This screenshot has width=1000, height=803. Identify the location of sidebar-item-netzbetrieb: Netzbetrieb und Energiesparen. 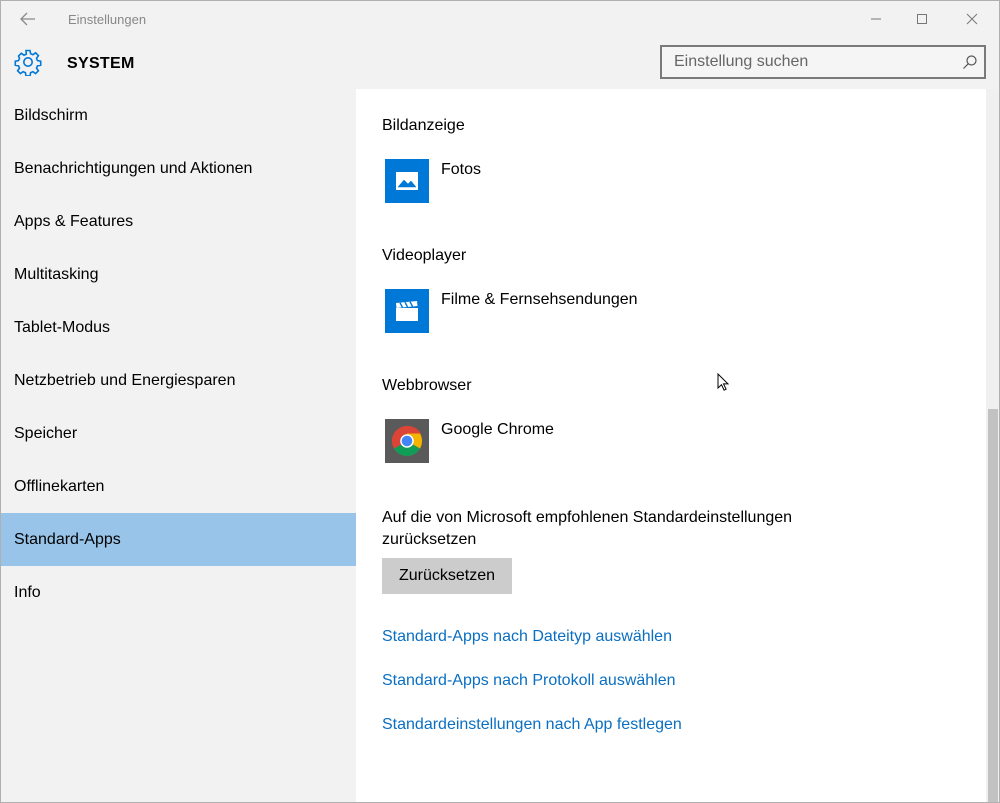
(178, 380).